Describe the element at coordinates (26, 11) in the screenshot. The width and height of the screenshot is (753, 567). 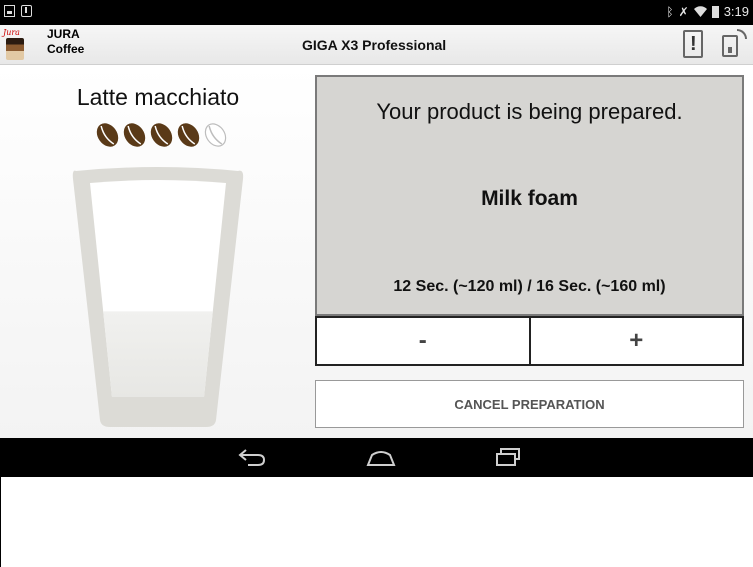
I see `download-icon` at that location.